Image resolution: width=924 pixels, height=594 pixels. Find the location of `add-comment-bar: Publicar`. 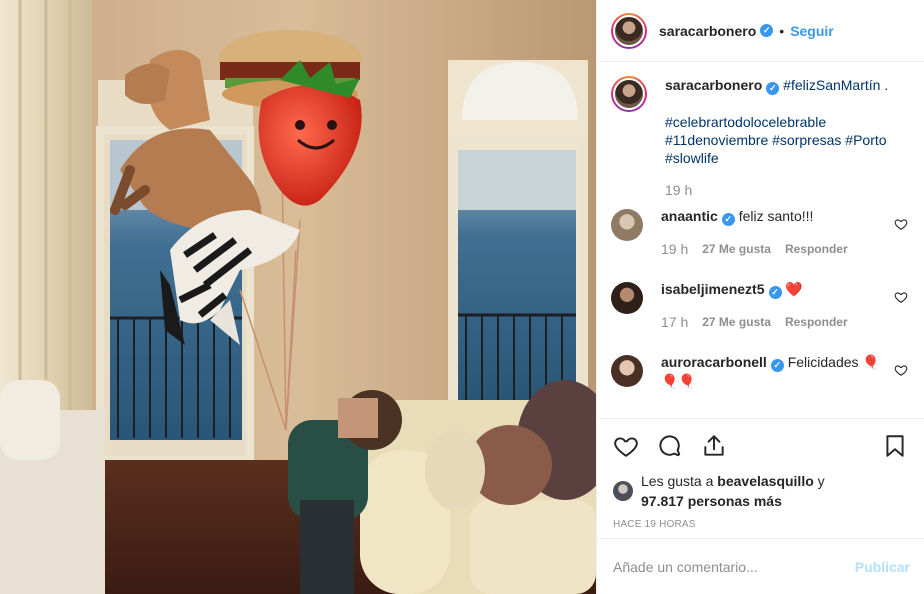

add-comment-bar: Publicar is located at coordinates (760, 566).